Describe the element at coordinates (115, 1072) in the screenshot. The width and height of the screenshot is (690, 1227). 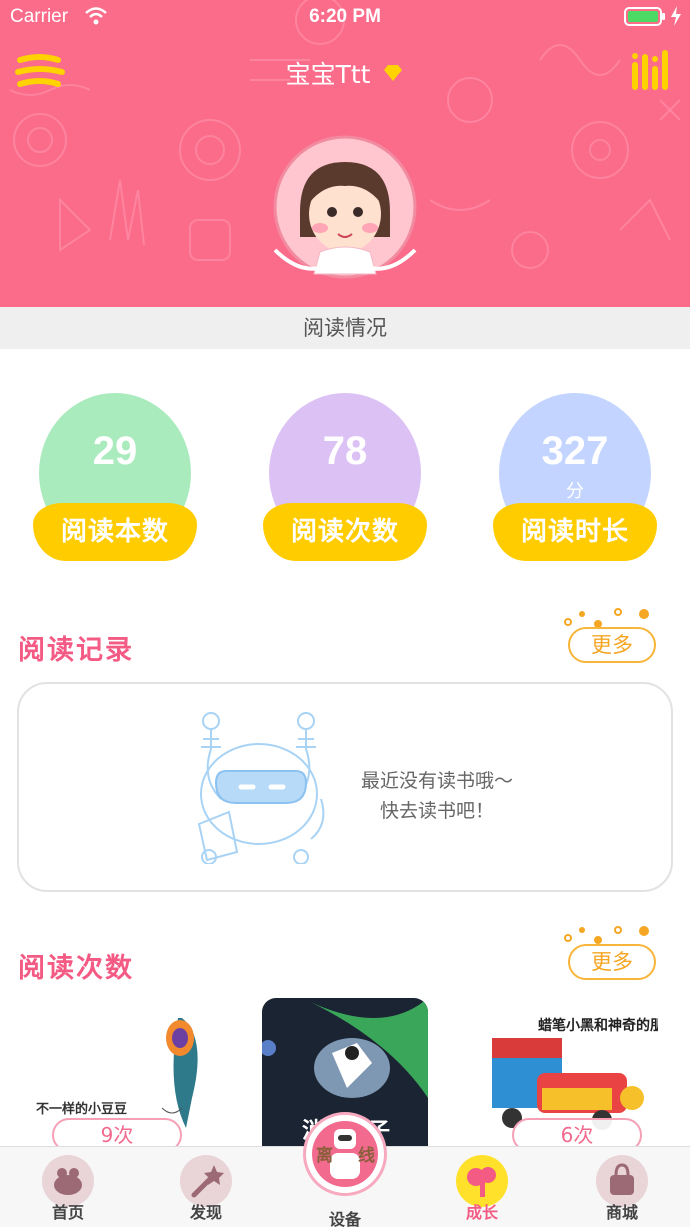
I see `book-card: 不一样的小豆豆 9次` at that location.